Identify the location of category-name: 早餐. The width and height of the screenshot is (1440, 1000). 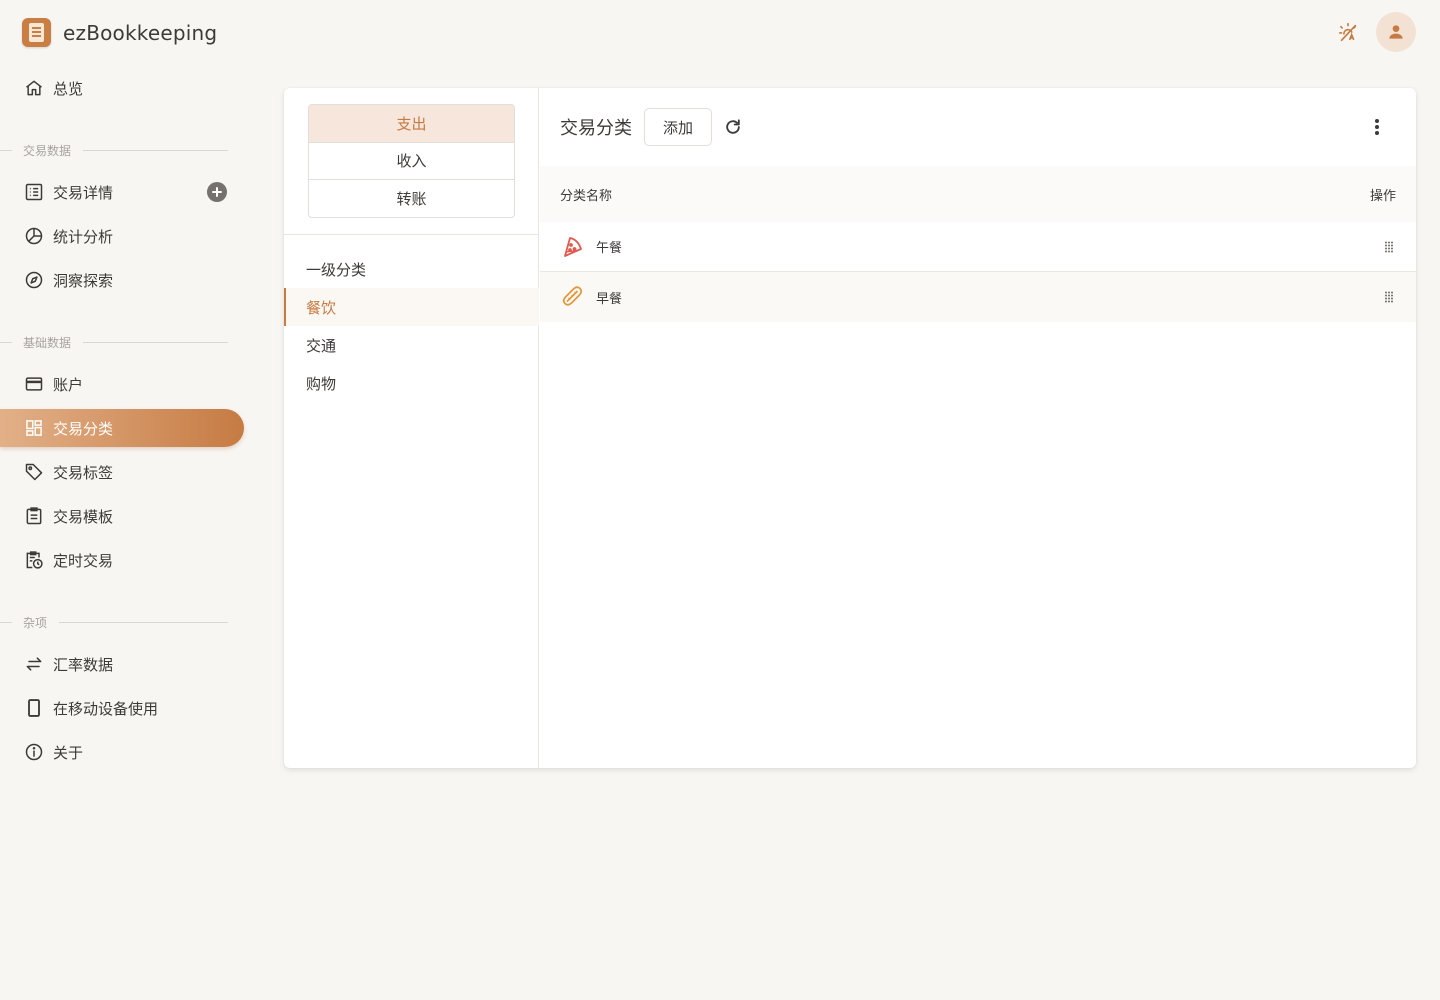
(609, 299).